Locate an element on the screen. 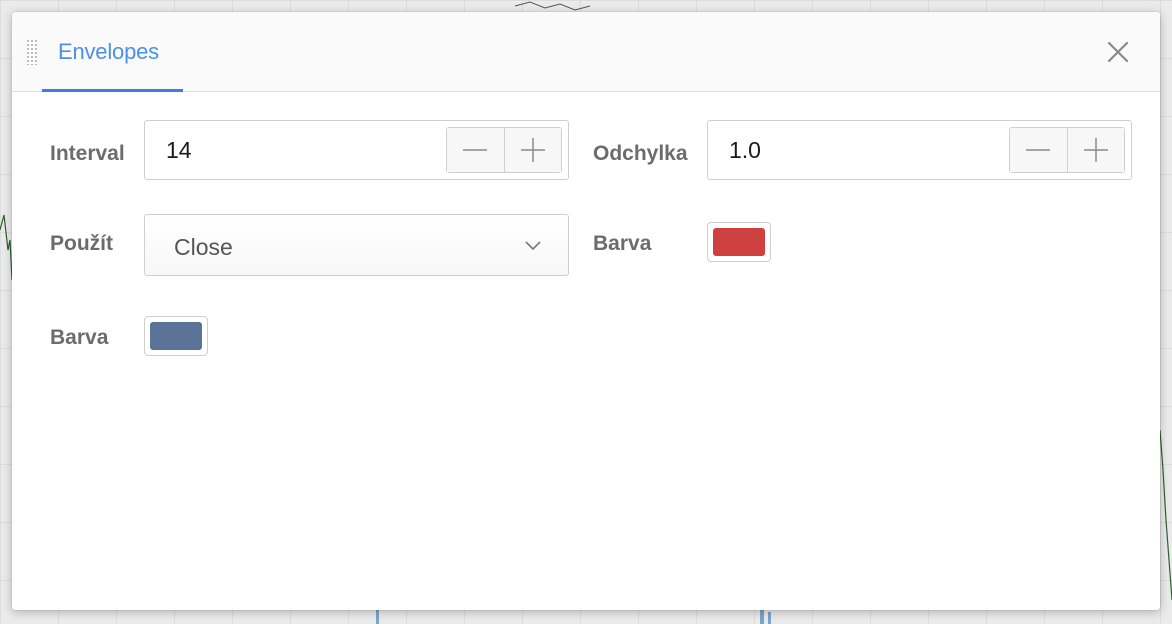 The height and width of the screenshot is (624, 1172). interval-stepper is located at coordinates (504, 150).